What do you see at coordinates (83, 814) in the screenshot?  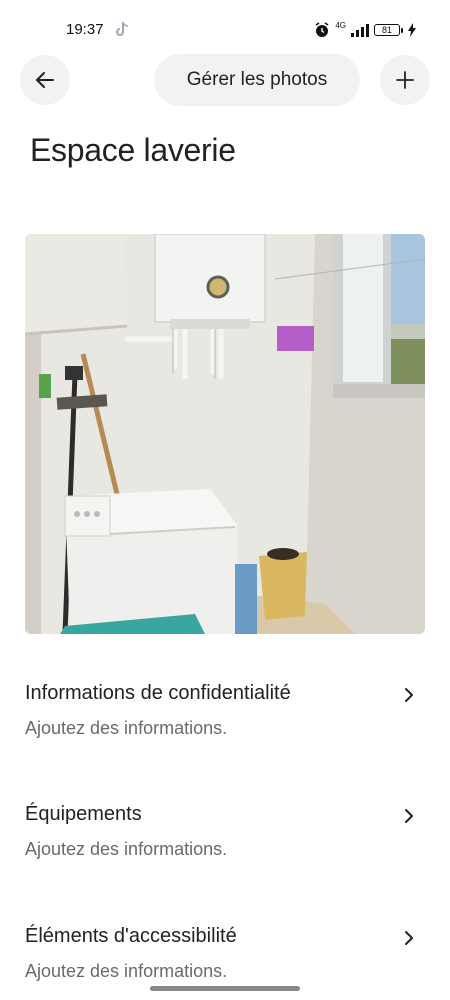 I see `item-title-equipment: Équipements` at bounding box center [83, 814].